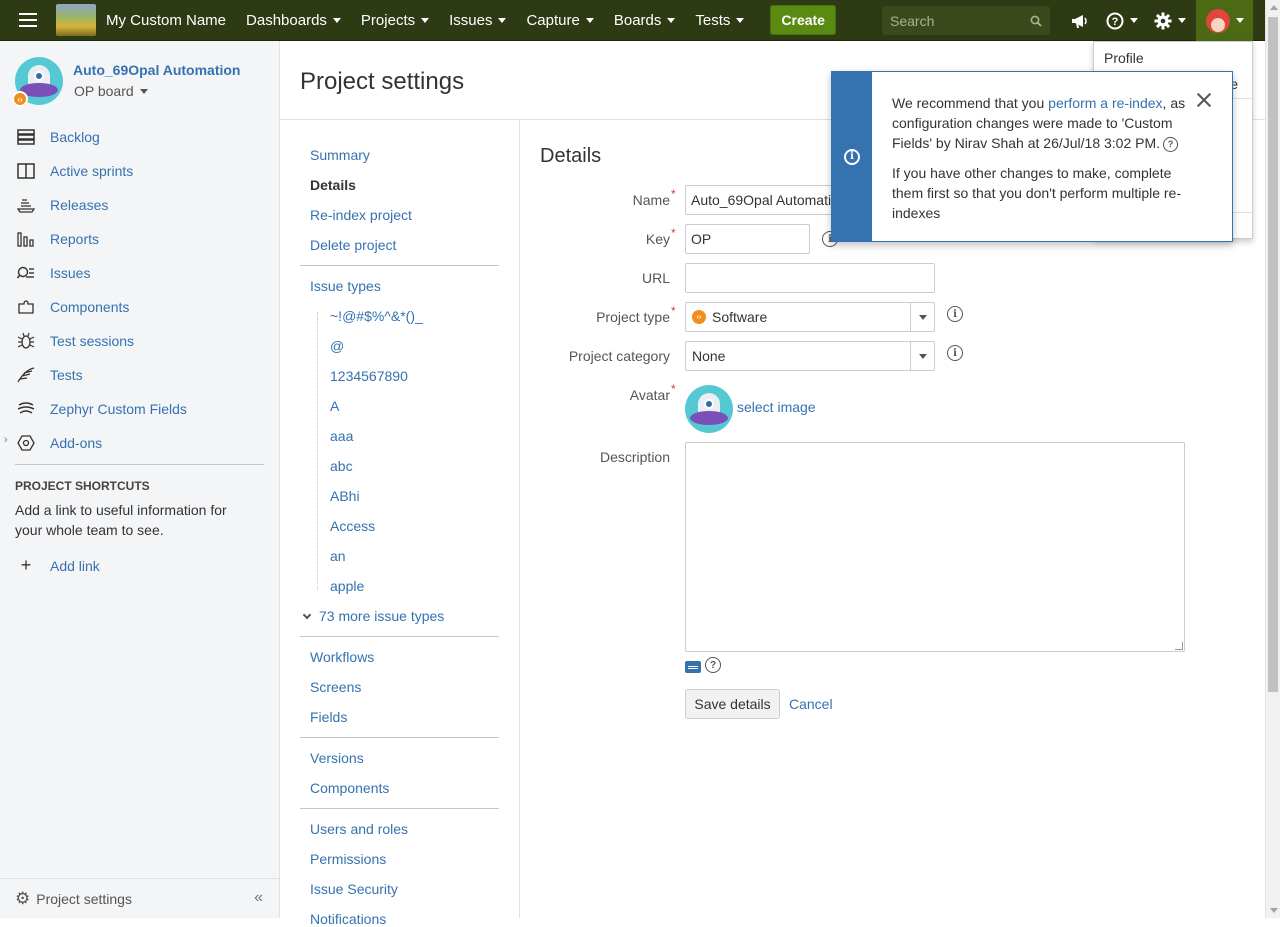 This screenshot has height=927, width=1280. What do you see at coordinates (26, 171) in the screenshot?
I see `board-icon` at bounding box center [26, 171].